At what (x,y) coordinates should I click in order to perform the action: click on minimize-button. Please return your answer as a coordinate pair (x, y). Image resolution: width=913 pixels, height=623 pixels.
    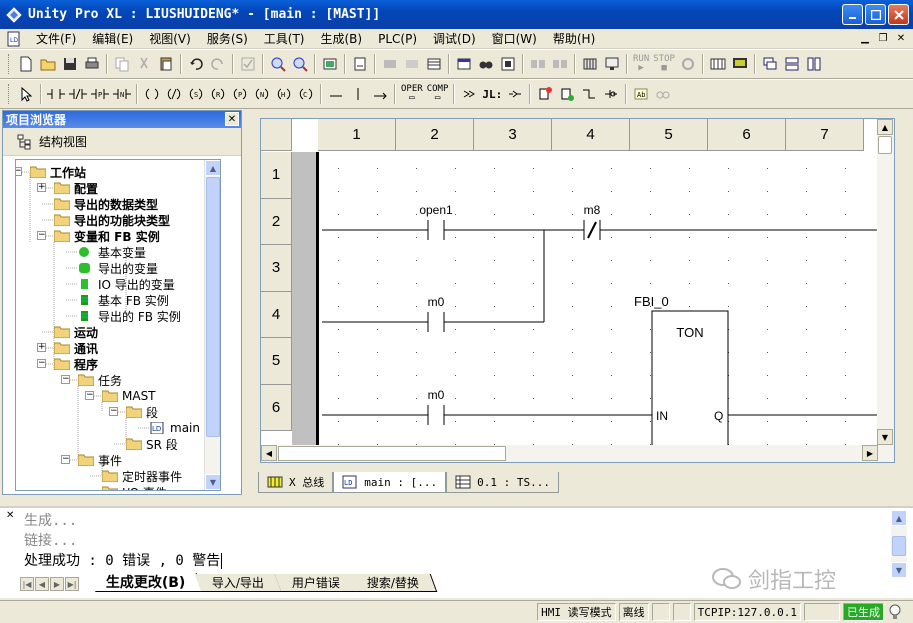
    Looking at the image, I should click on (852, 14).